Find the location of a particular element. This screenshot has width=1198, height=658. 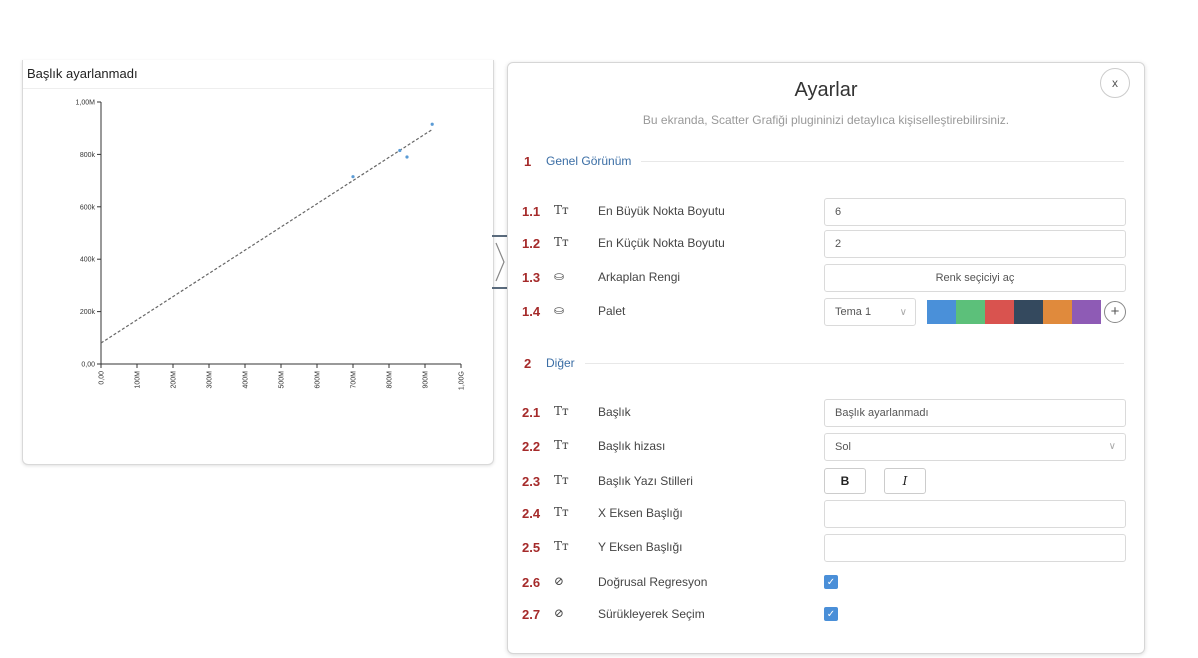

chart-title-divider is located at coordinates (258, 88).